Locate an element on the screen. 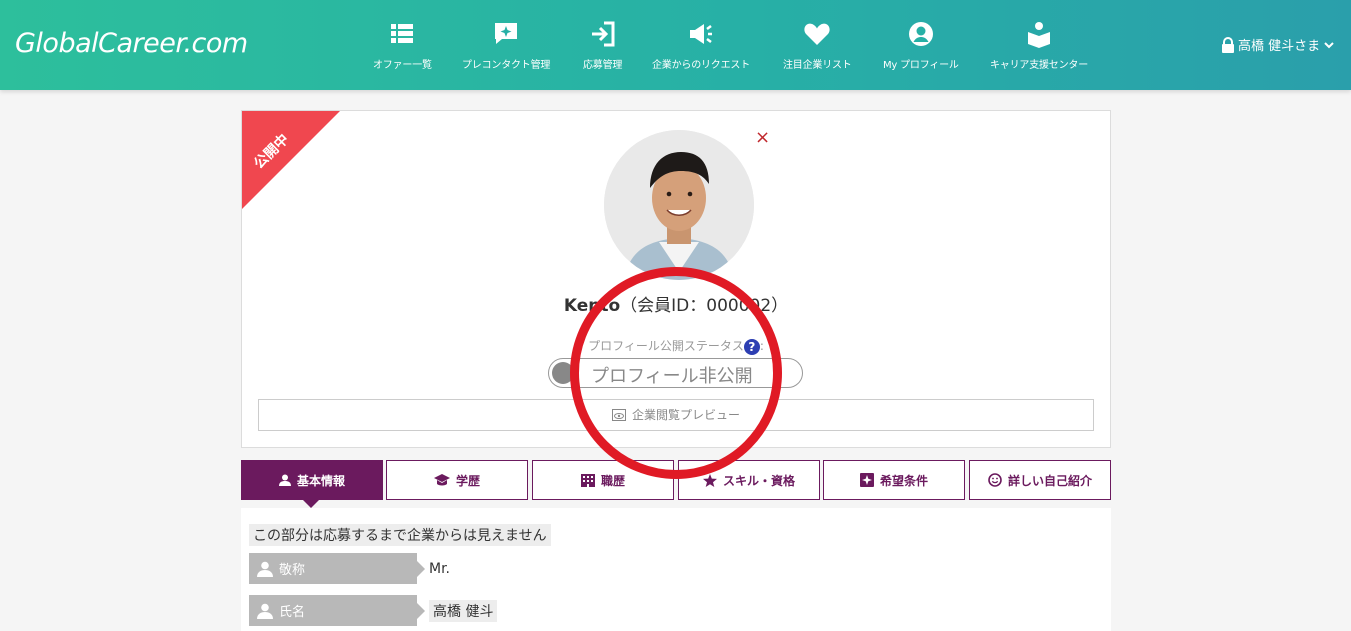 The image size is (1351, 631). avatar is located at coordinates (679, 205).